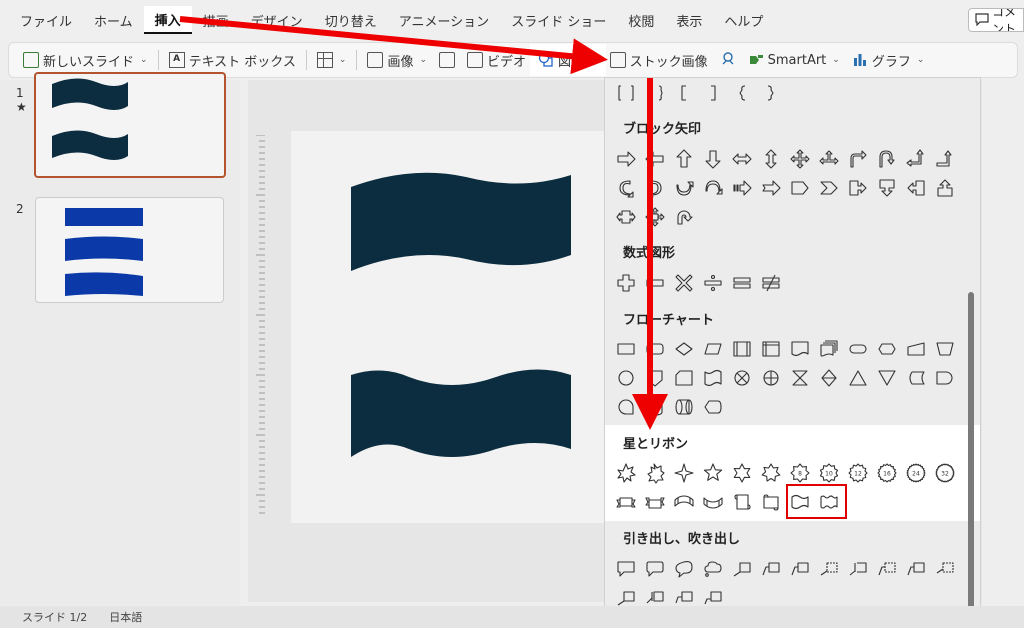 The image size is (1024, 628). I want to click on arrow-down-shape-button, so click(712, 158).